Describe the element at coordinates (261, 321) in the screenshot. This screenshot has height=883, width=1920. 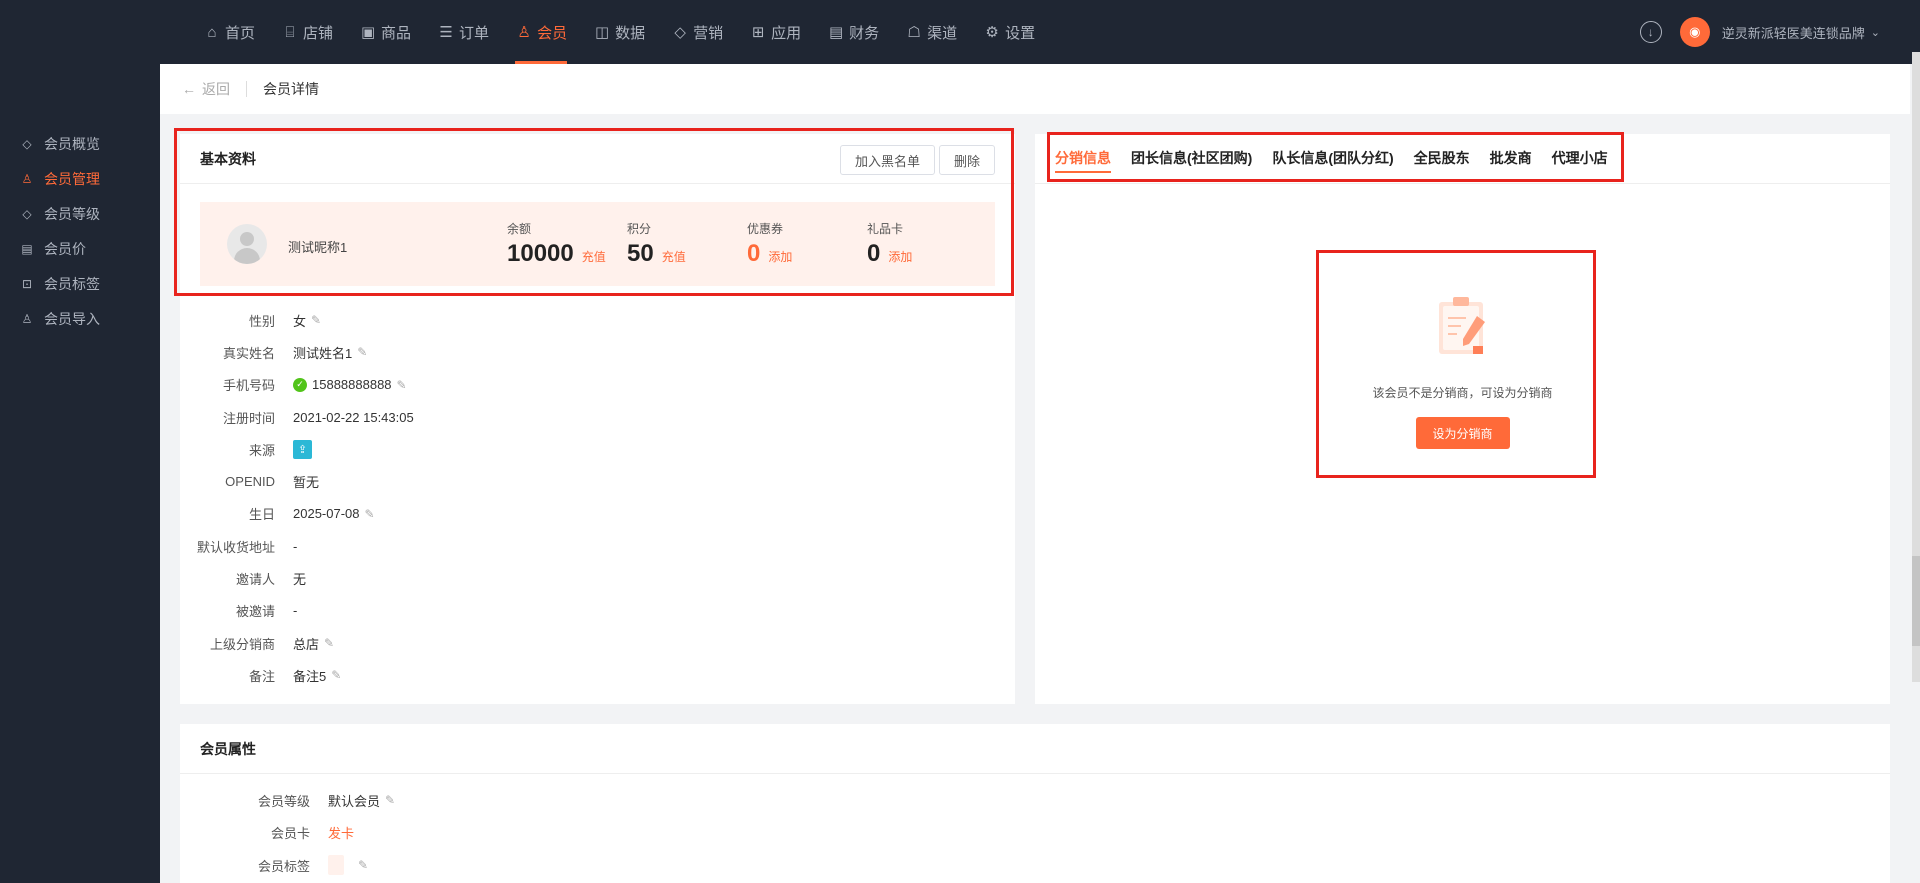
I see `info-label: 性别` at that location.